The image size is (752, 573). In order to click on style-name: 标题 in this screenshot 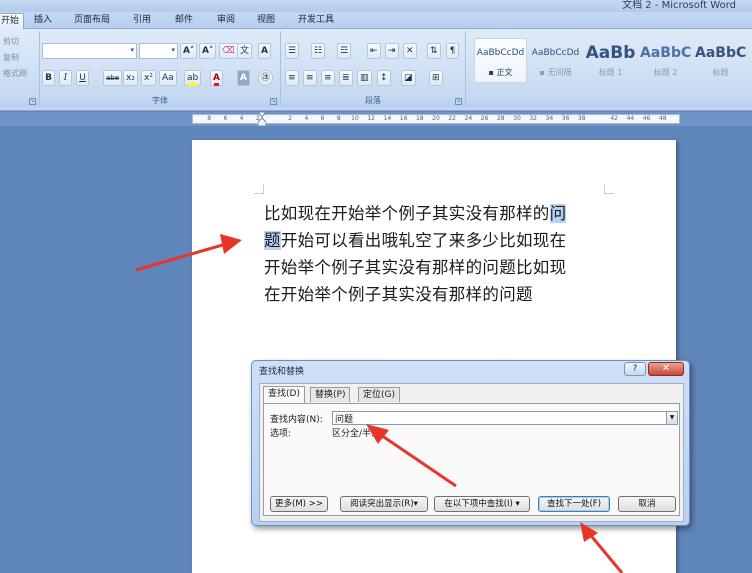, I will do `click(720, 72)`.